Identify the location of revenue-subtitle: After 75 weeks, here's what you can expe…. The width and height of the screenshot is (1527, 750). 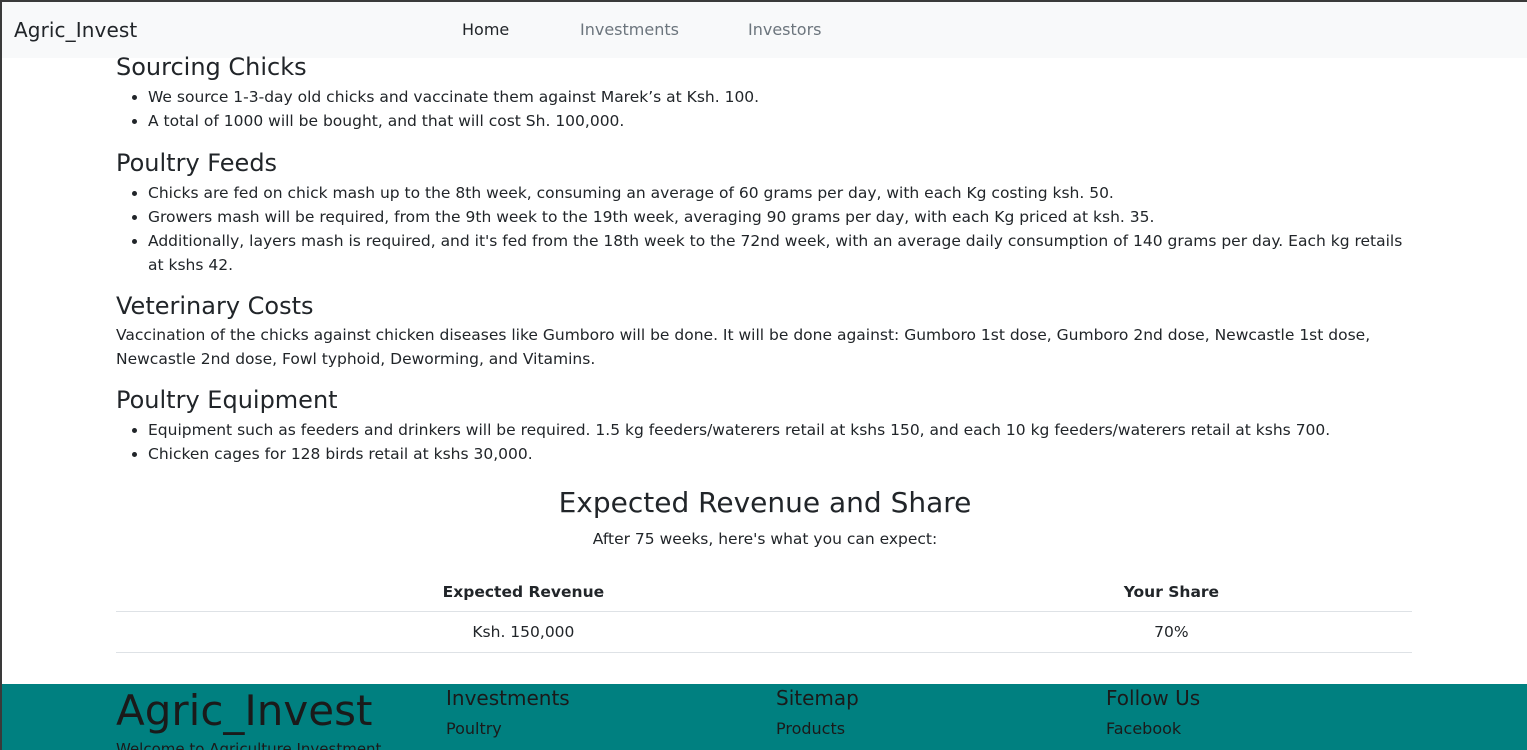
(765, 539).